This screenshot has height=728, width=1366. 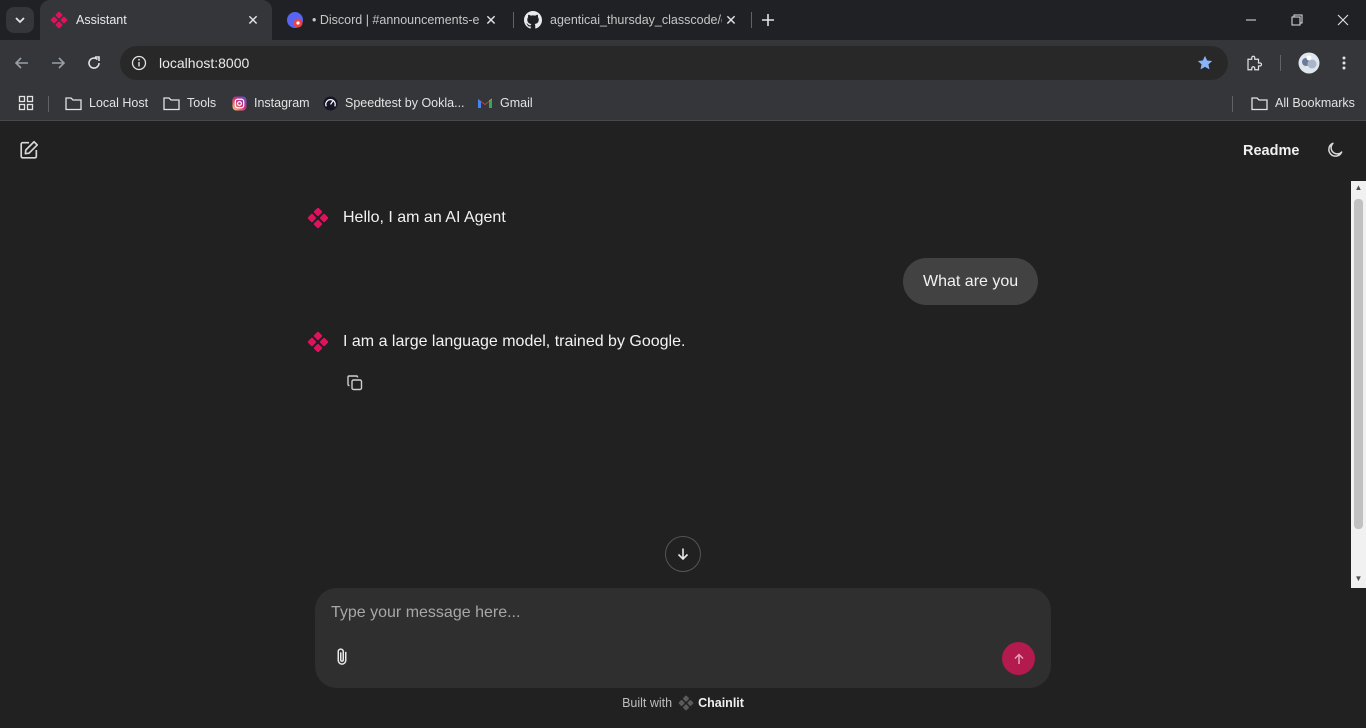 I want to click on send-button, so click(x=1018, y=658).